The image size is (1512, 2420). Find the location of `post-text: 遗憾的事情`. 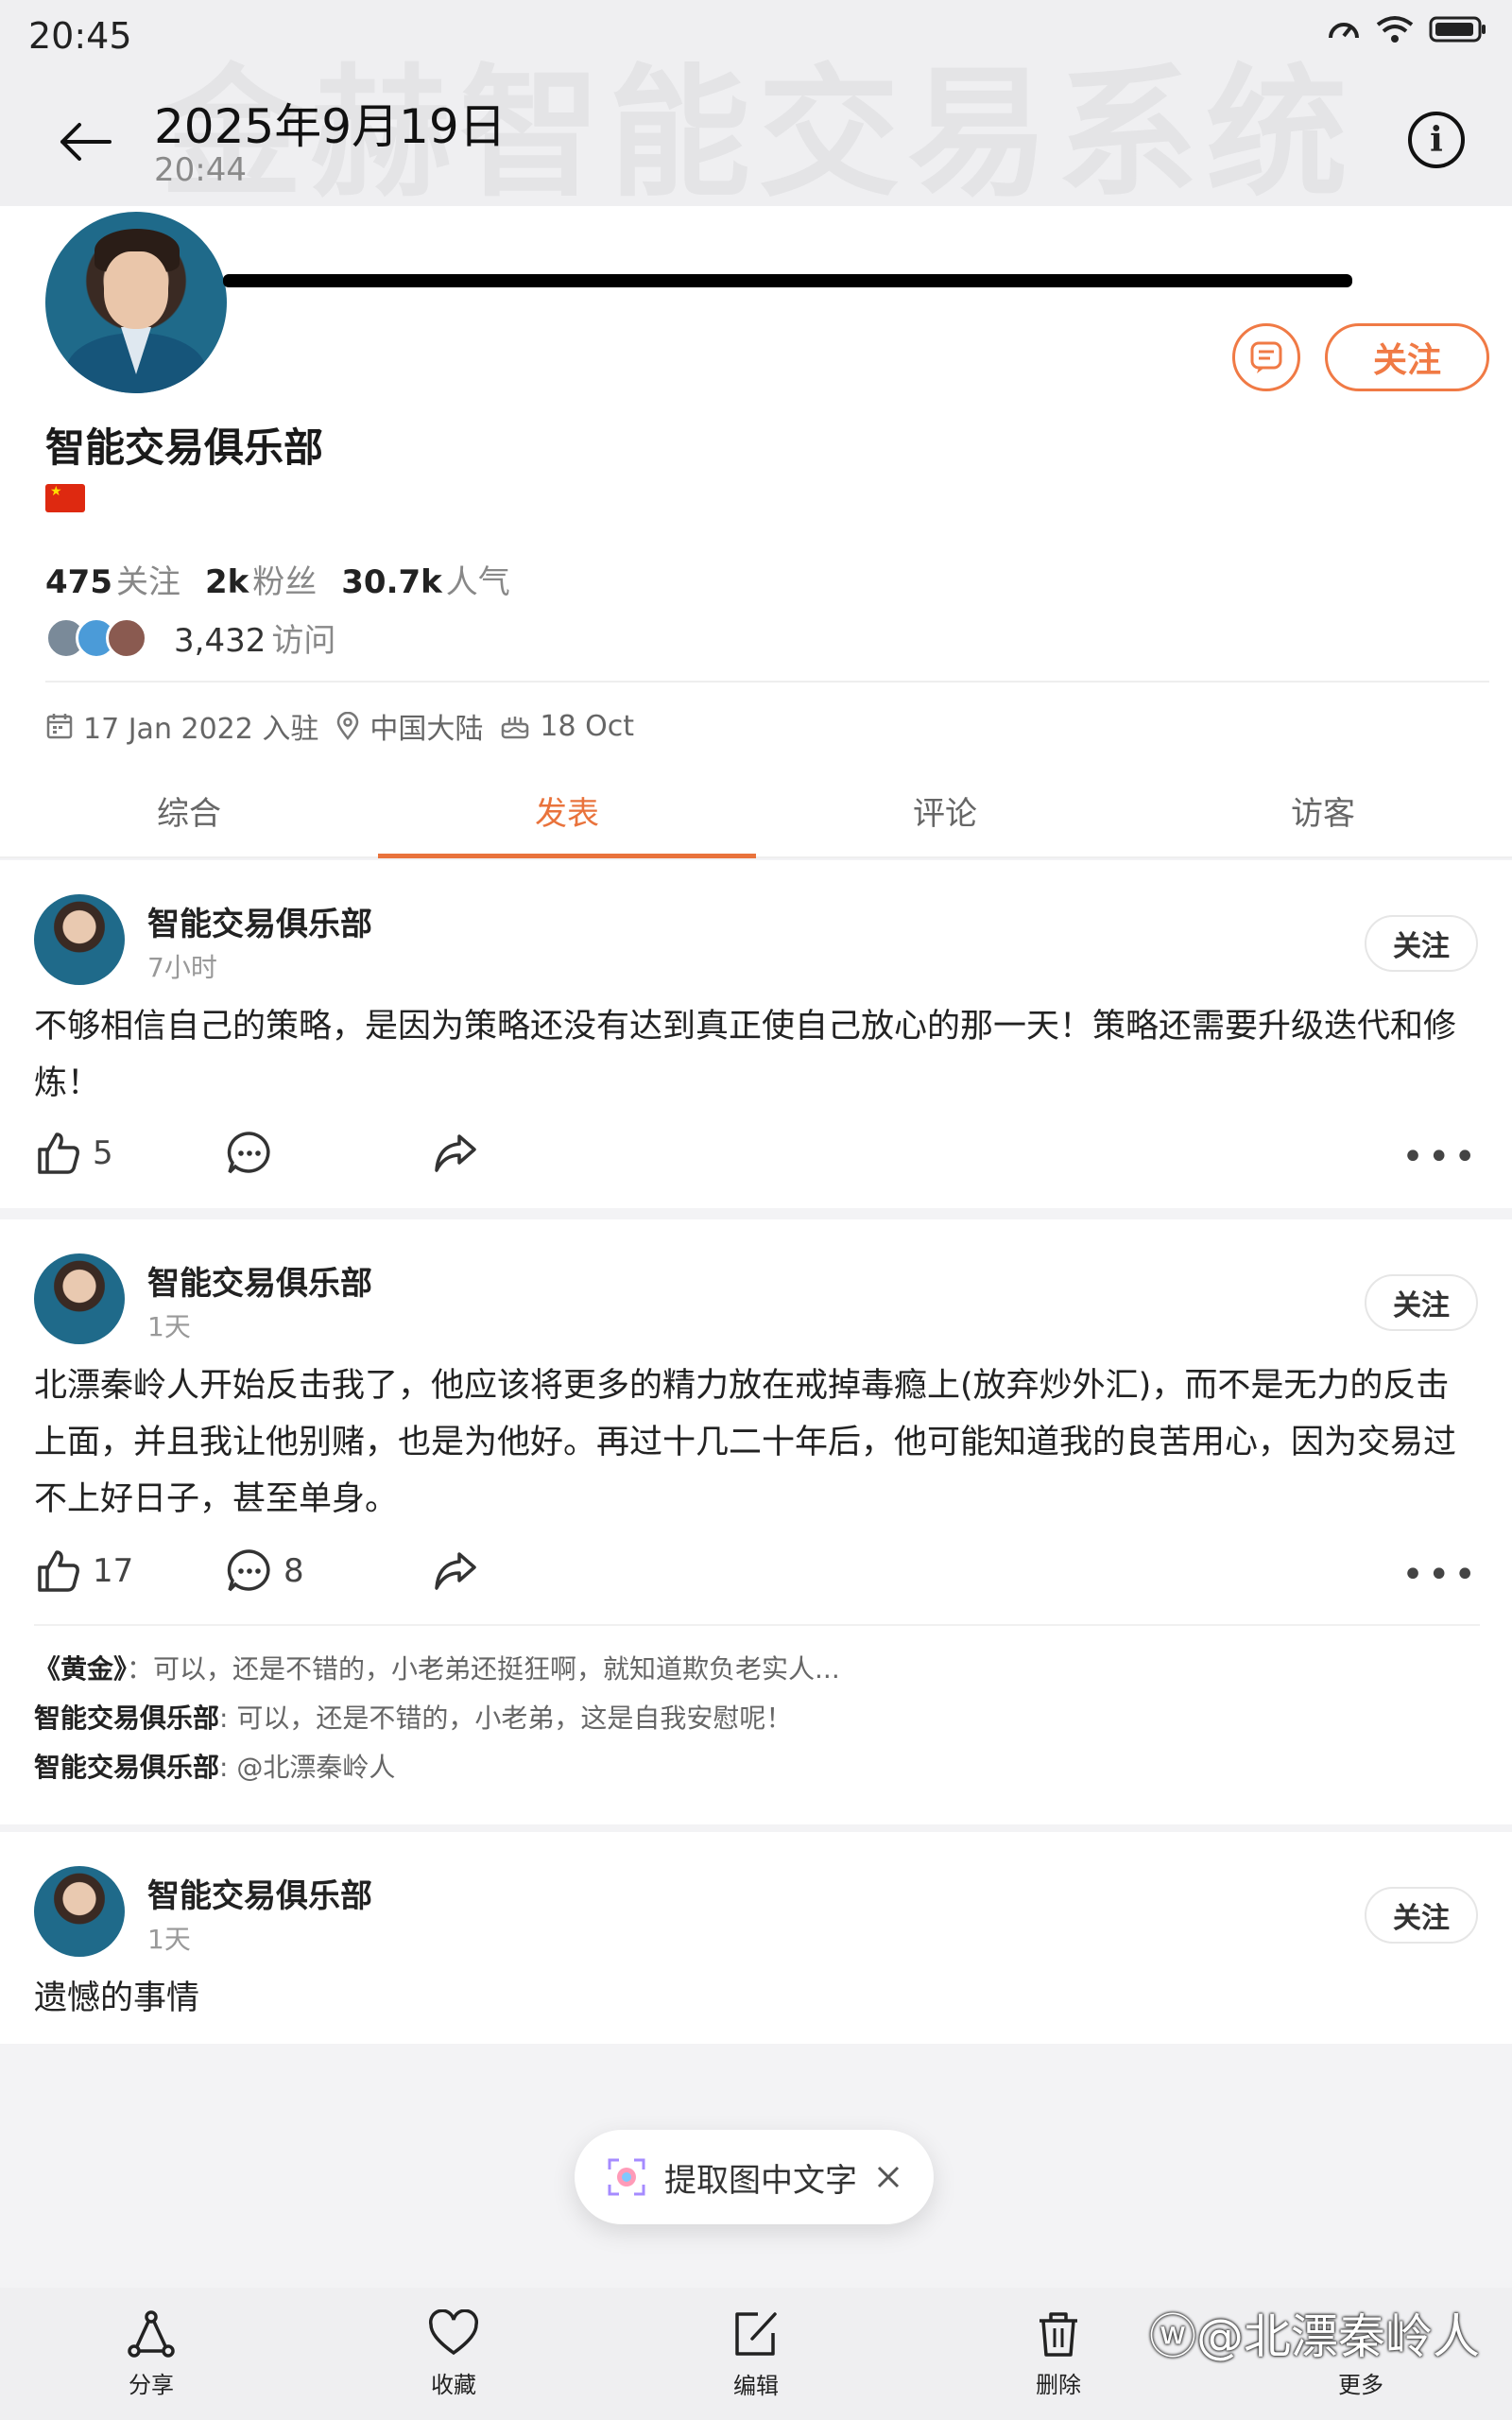

post-text: 遗憾的事情 is located at coordinates (117, 1998).